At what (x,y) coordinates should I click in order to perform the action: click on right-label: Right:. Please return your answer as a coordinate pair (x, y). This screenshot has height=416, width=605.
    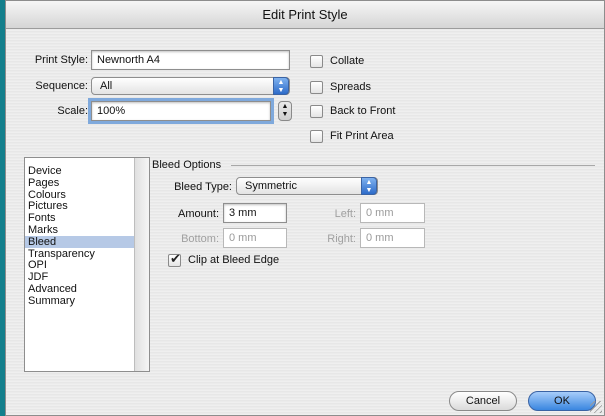
    Looking at the image, I should click on (341, 239).